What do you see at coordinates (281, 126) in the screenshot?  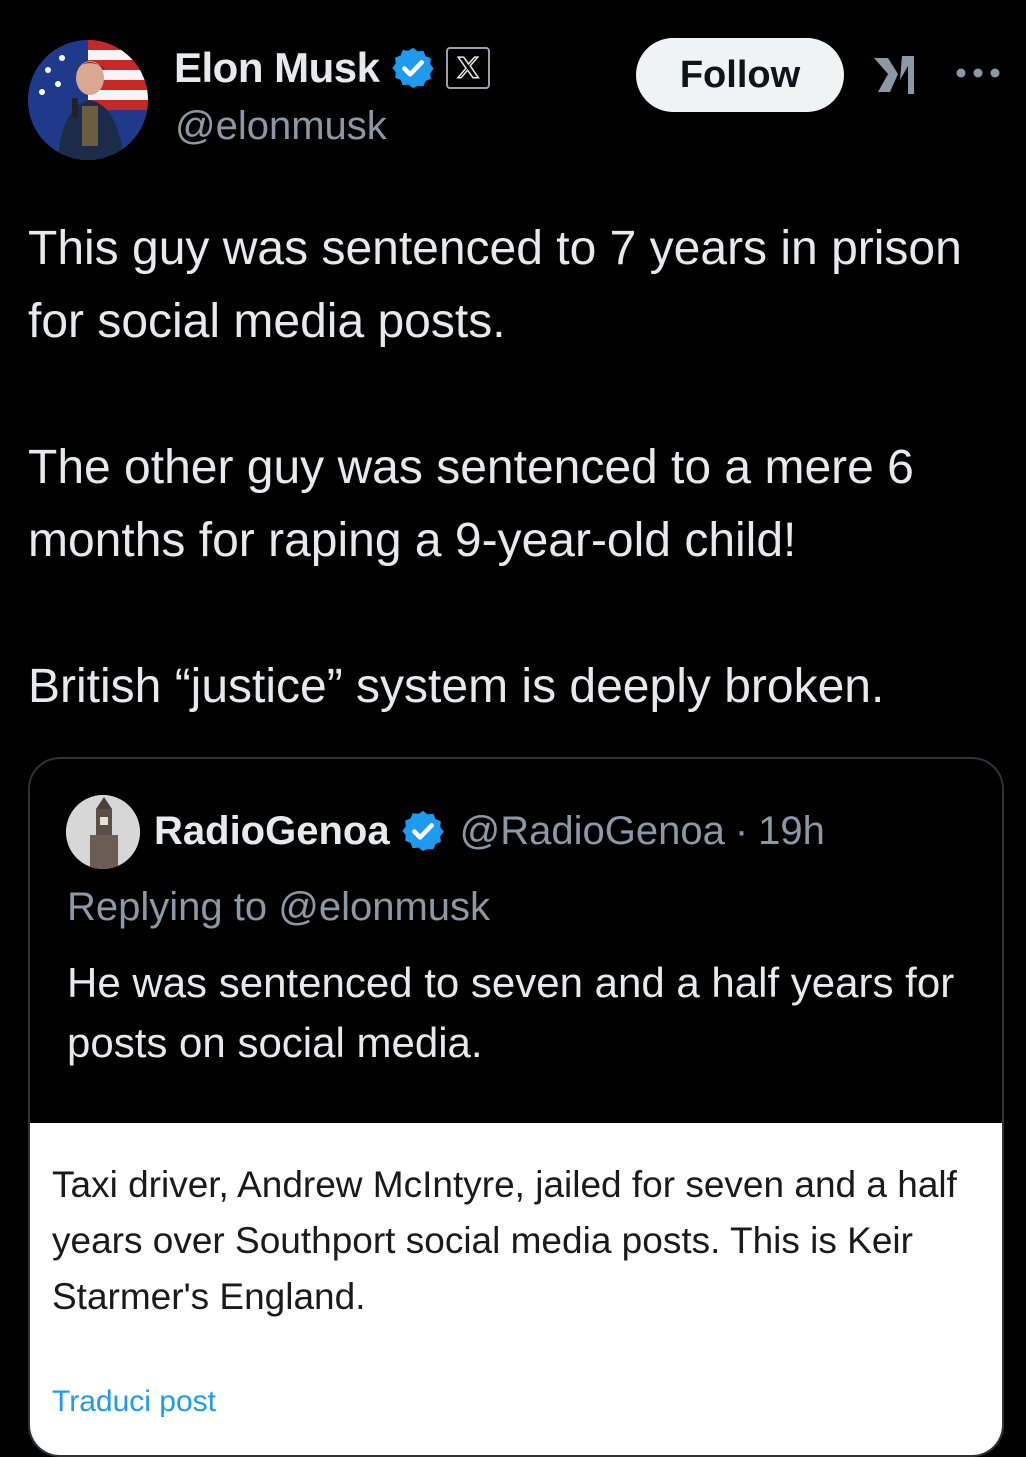 I see `author-handle: @elonmusk` at bounding box center [281, 126].